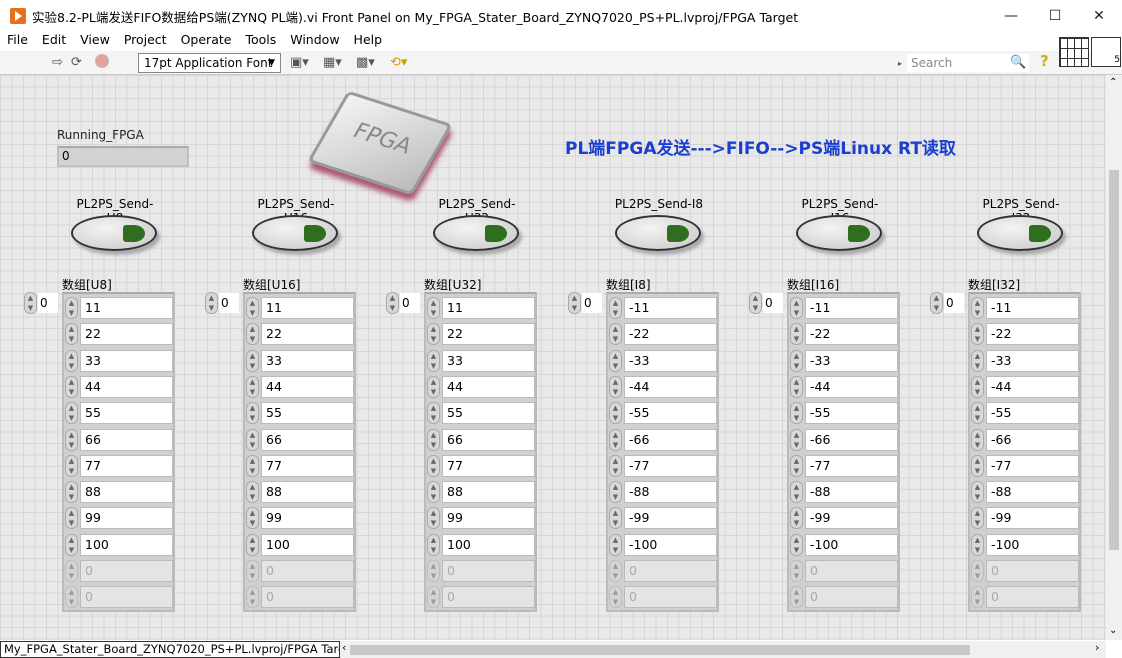  What do you see at coordinates (1044, 61) in the screenshot?
I see `help-icon: ?` at bounding box center [1044, 61].